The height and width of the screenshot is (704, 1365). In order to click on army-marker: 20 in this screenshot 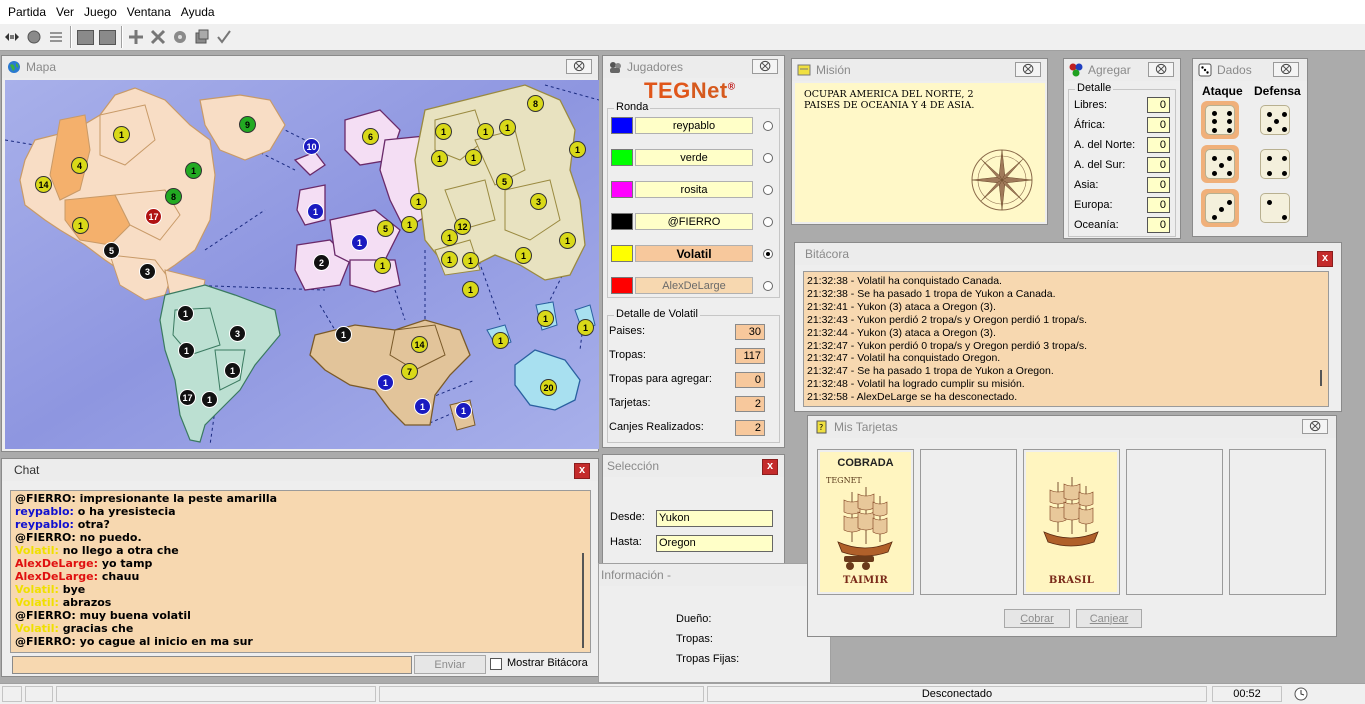, I will do `click(548, 387)`.